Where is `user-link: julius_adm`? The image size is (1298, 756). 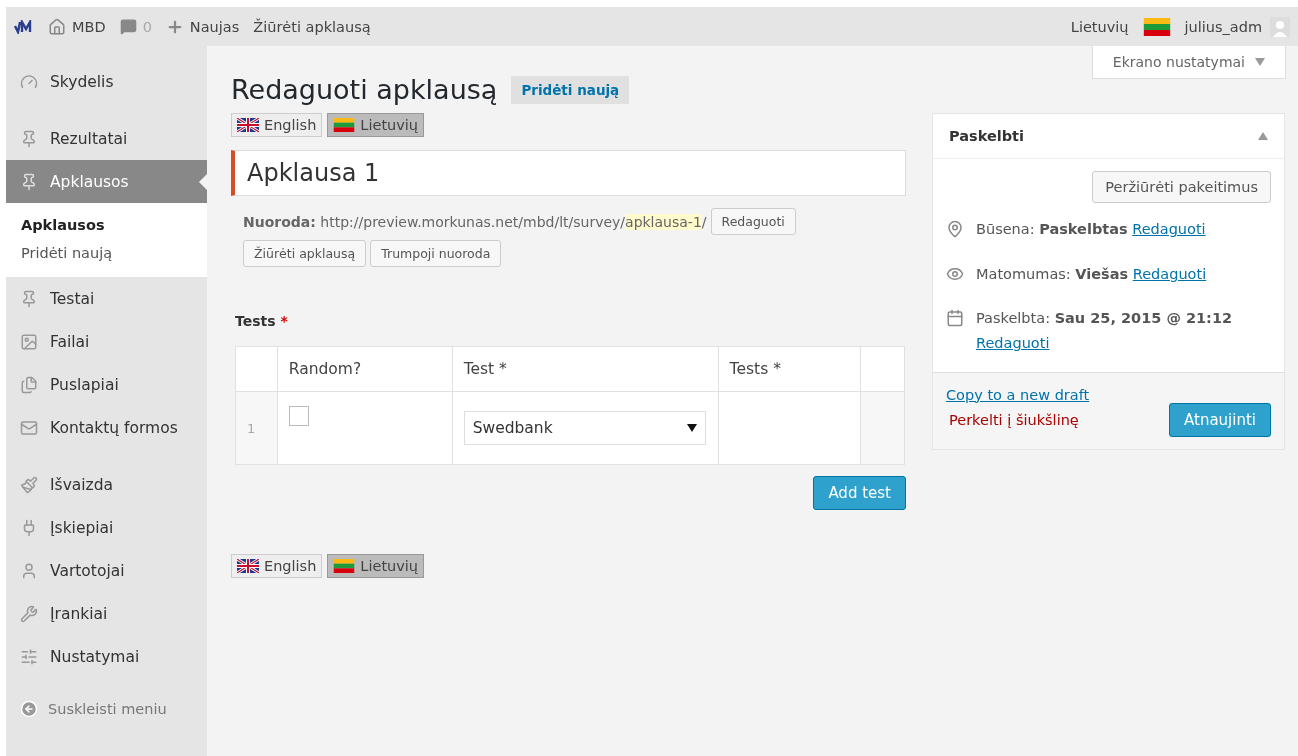
user-link: julius_adm is located at coordinates (1223, 26).